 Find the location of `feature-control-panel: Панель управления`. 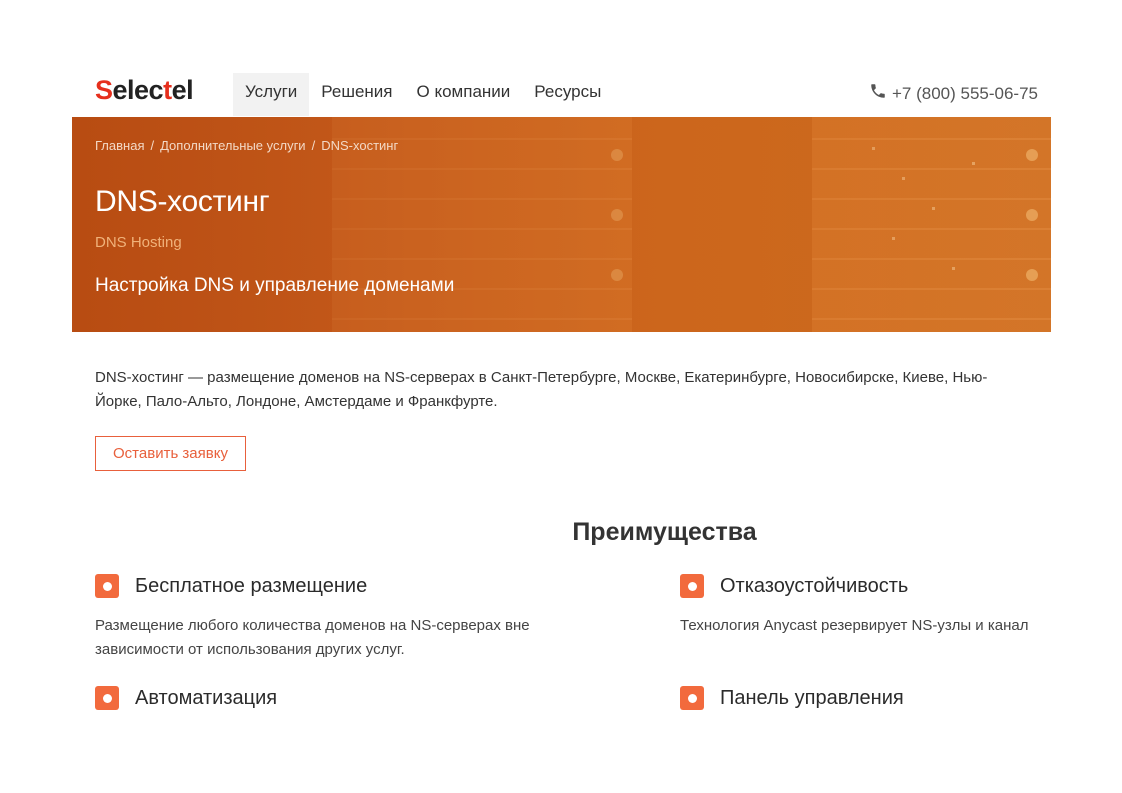

feature-control-panel: Панель управления is located at coordinates (865, 698).